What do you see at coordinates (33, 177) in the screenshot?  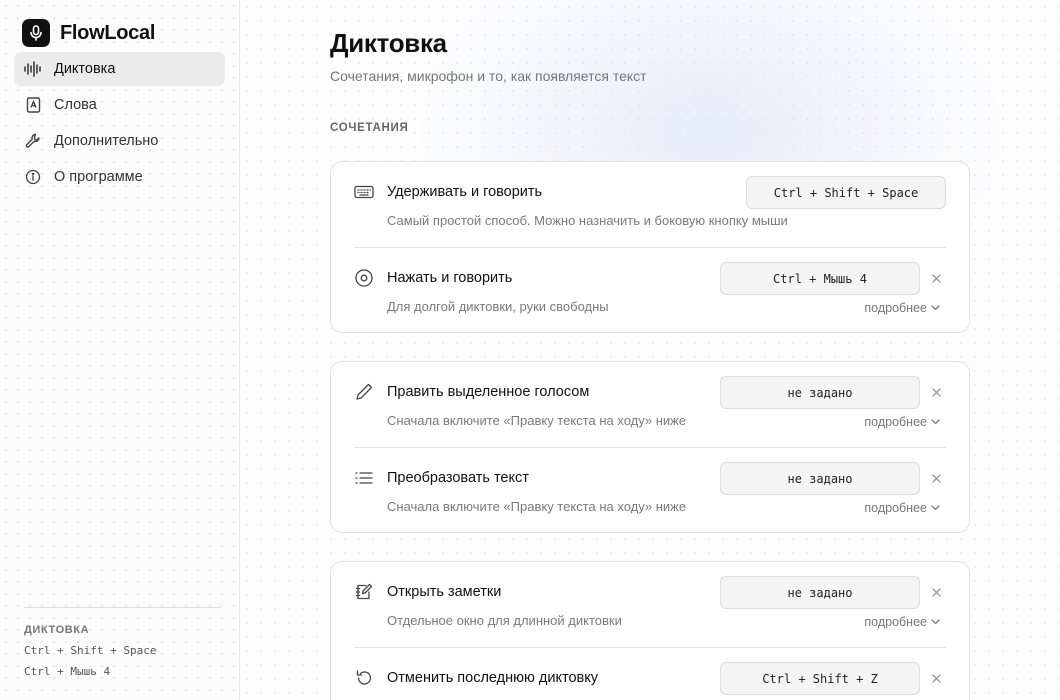 I see `info-icon` at bounding box center [33, 177].